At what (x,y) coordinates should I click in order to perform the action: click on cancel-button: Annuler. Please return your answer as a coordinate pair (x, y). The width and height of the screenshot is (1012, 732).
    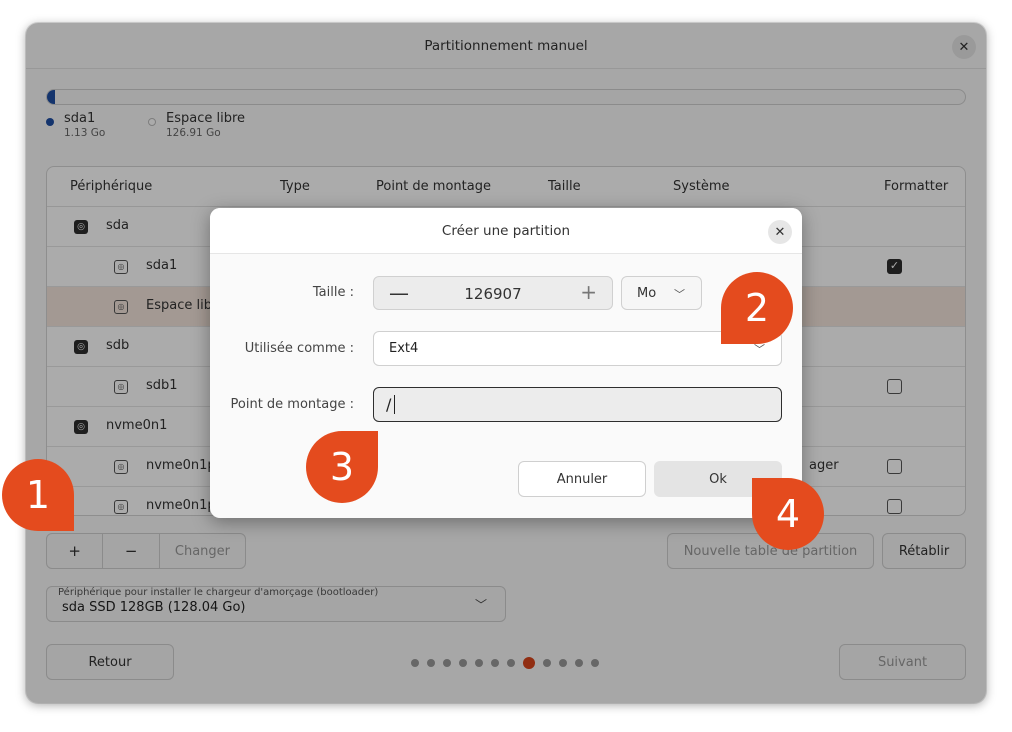
    Looking at the image, I should click on (582, 479).